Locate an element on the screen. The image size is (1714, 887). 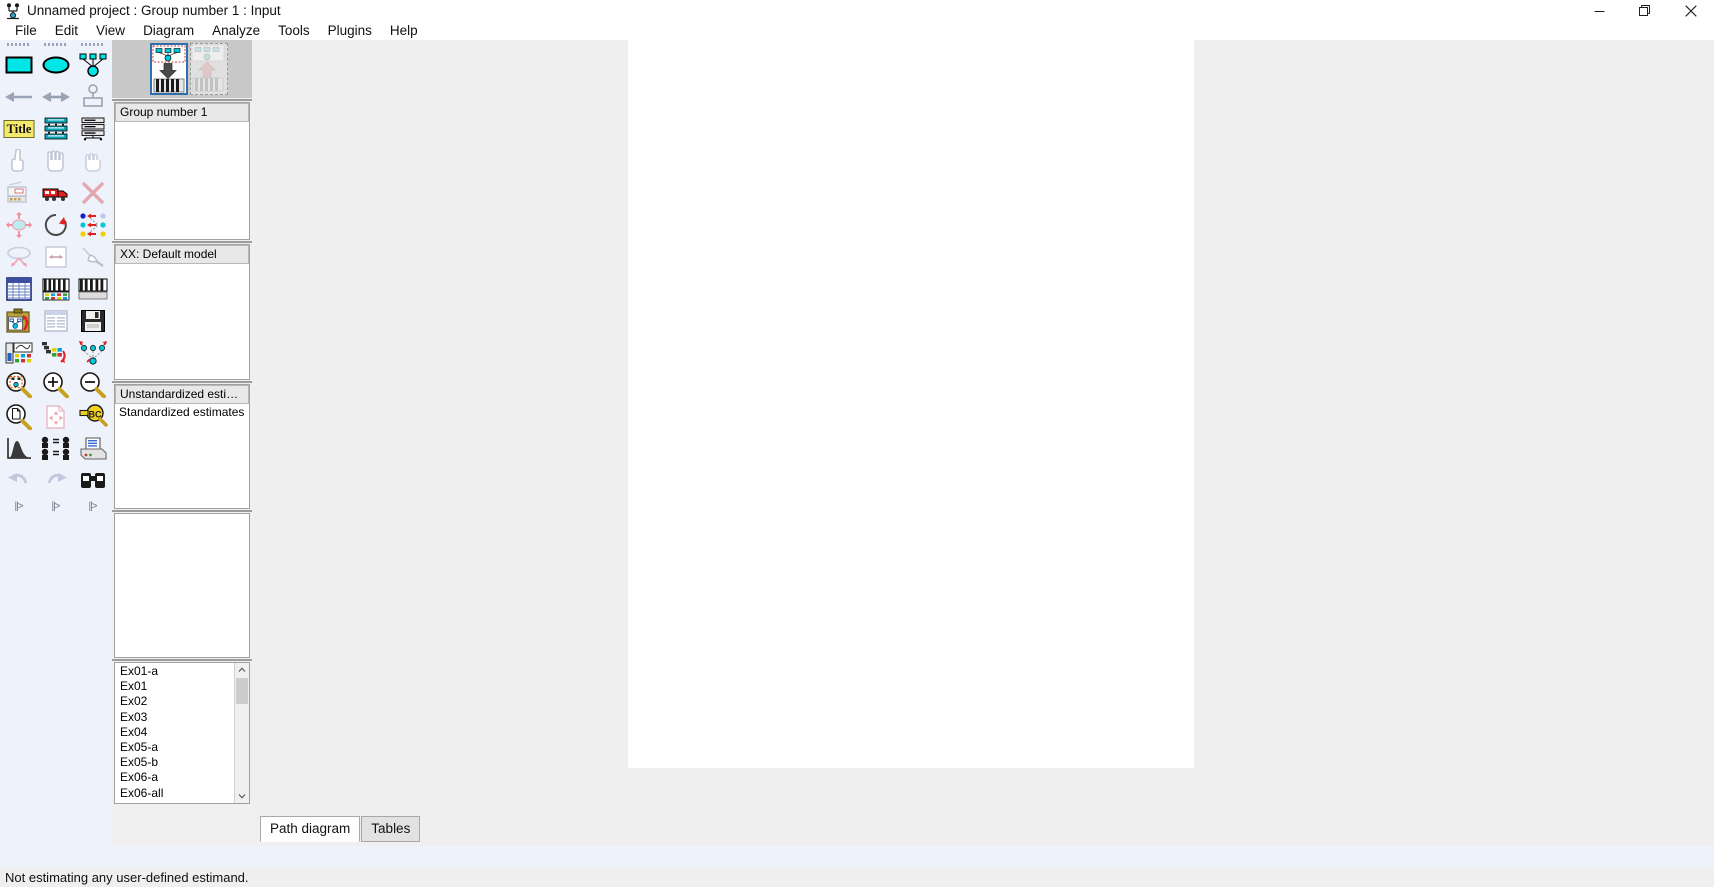
models-panel: XX: Default model is located at coordinates (182, 312).